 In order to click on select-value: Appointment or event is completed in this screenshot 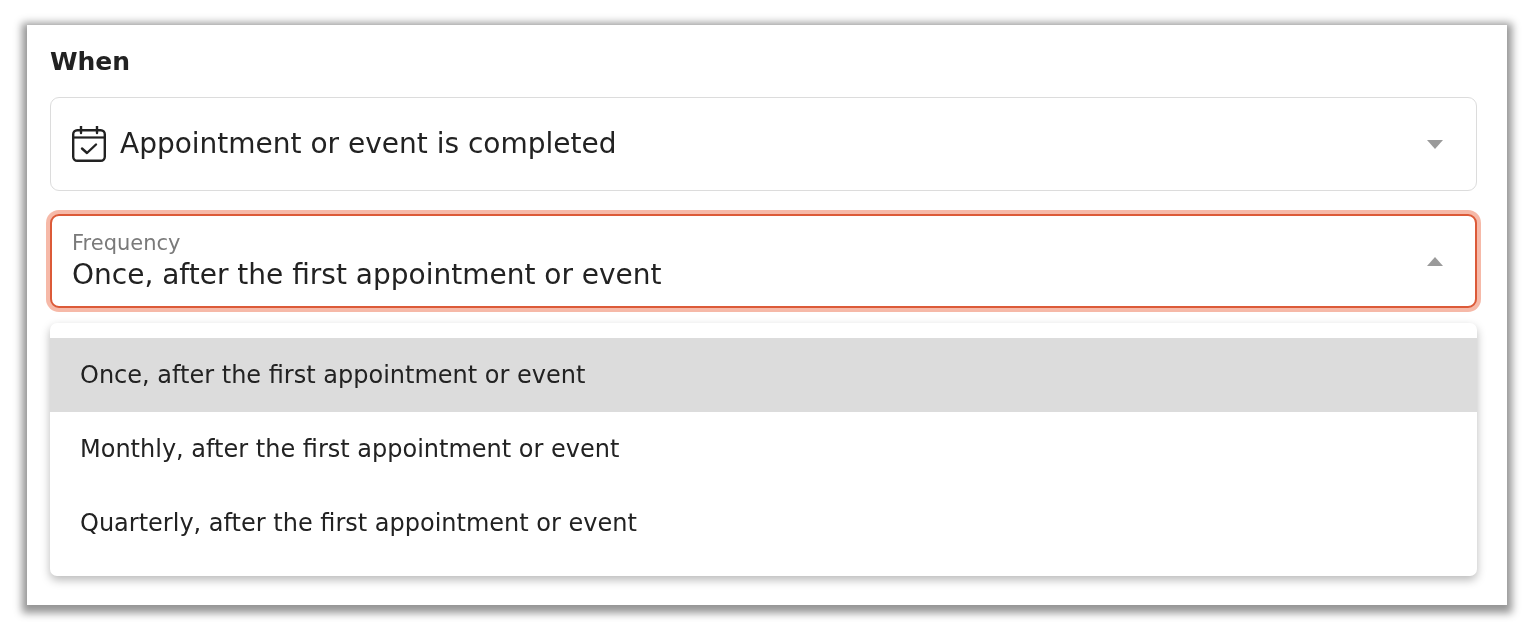, I will do `click(368, 144)`.